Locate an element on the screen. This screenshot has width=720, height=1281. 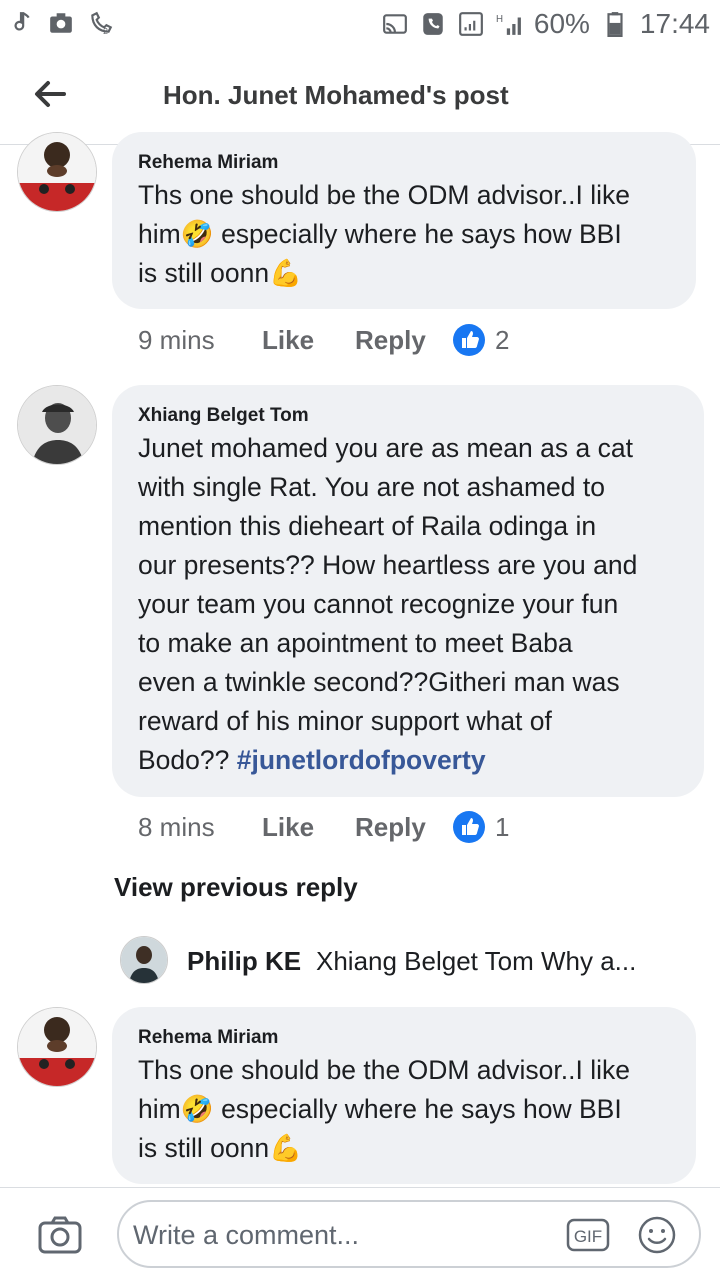
app-bar: Hon. Junet Mohamed's post is located at coordinates (360, 97).